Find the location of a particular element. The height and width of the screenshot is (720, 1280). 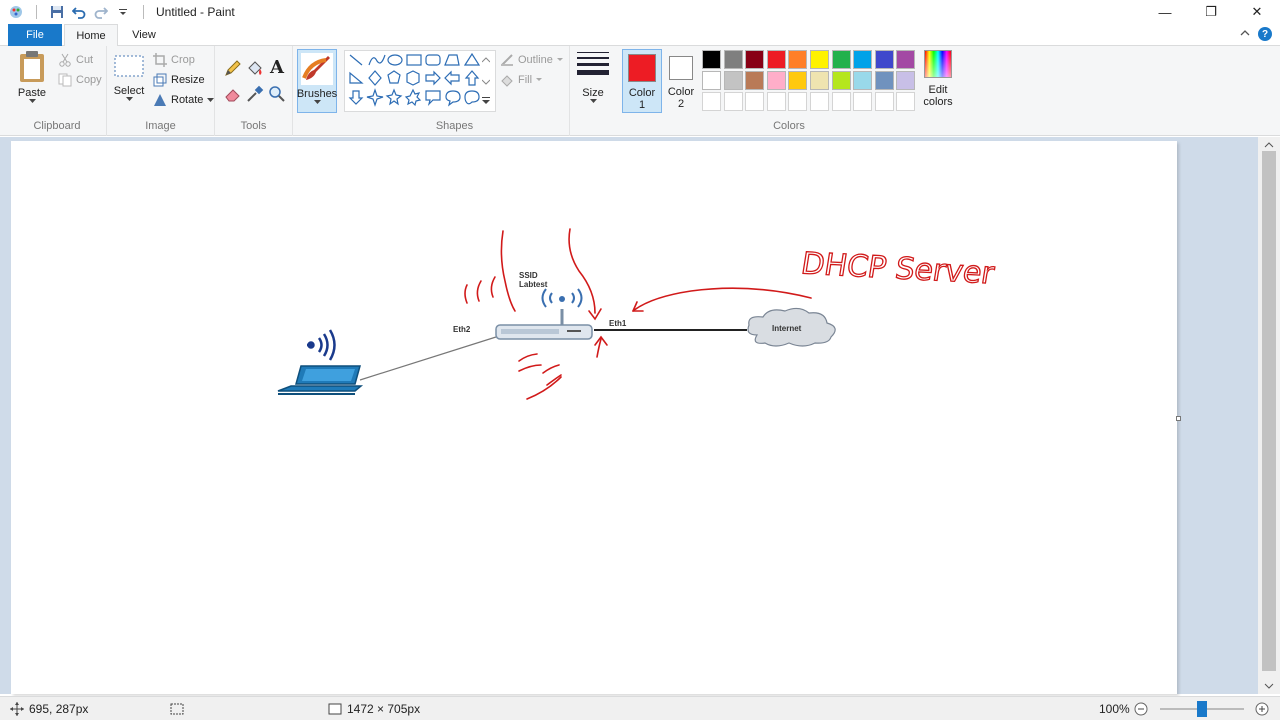

color1-label-line2: 1 is located at coordinates (642, 105).